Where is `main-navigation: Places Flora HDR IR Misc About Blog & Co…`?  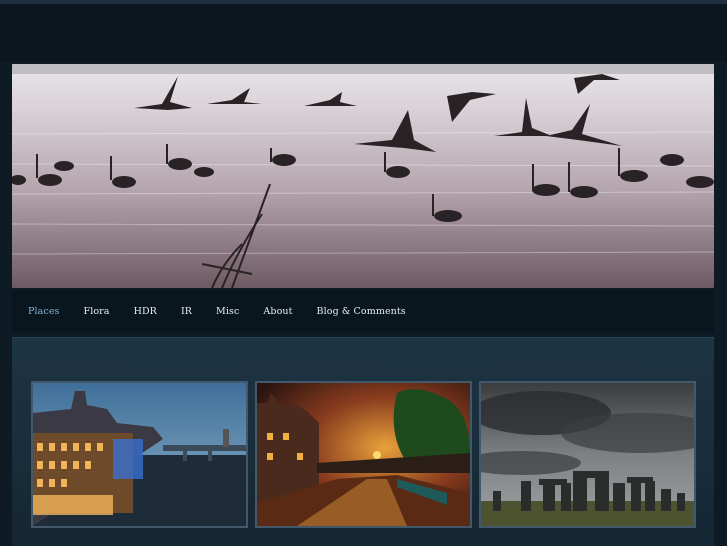 main-navigation: Places Flora HDR IR Misc About Blog & Co… is located at coordinates (363, 311).